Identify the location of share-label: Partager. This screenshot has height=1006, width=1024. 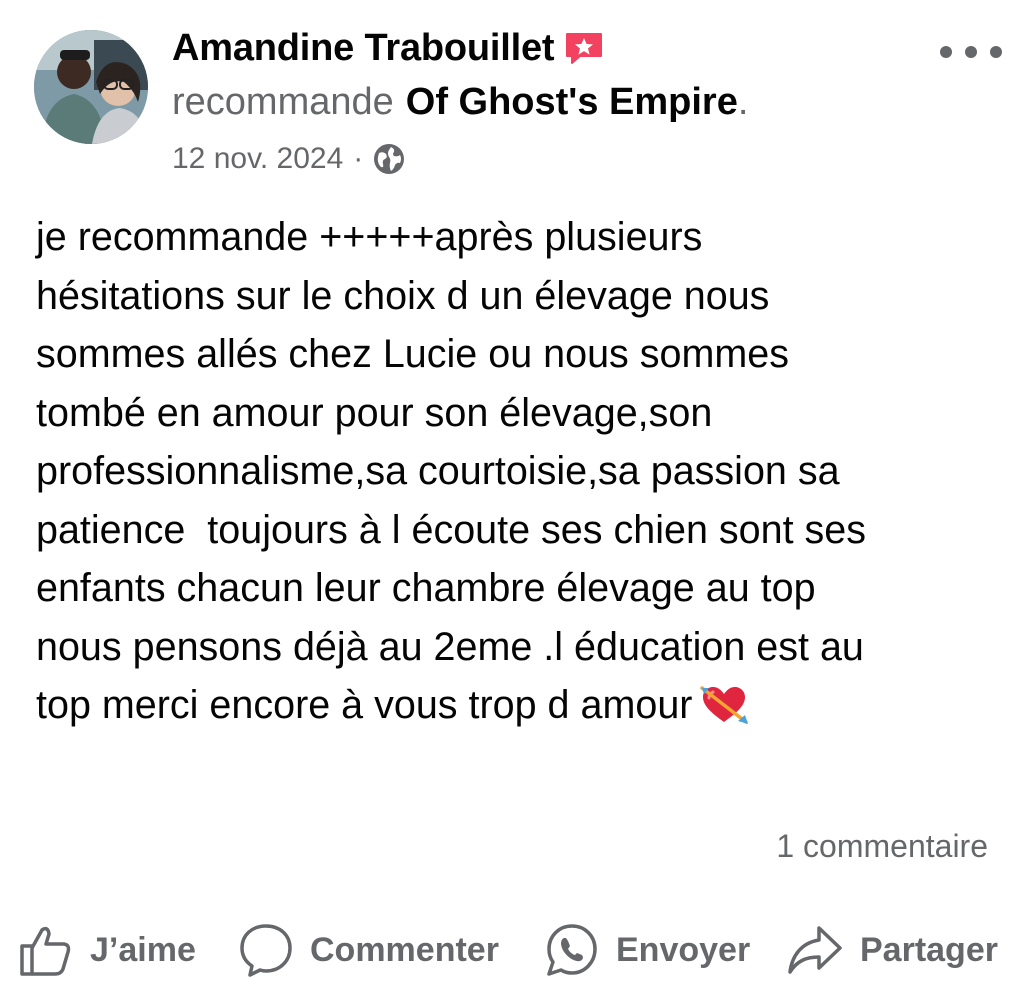
(929, 949).